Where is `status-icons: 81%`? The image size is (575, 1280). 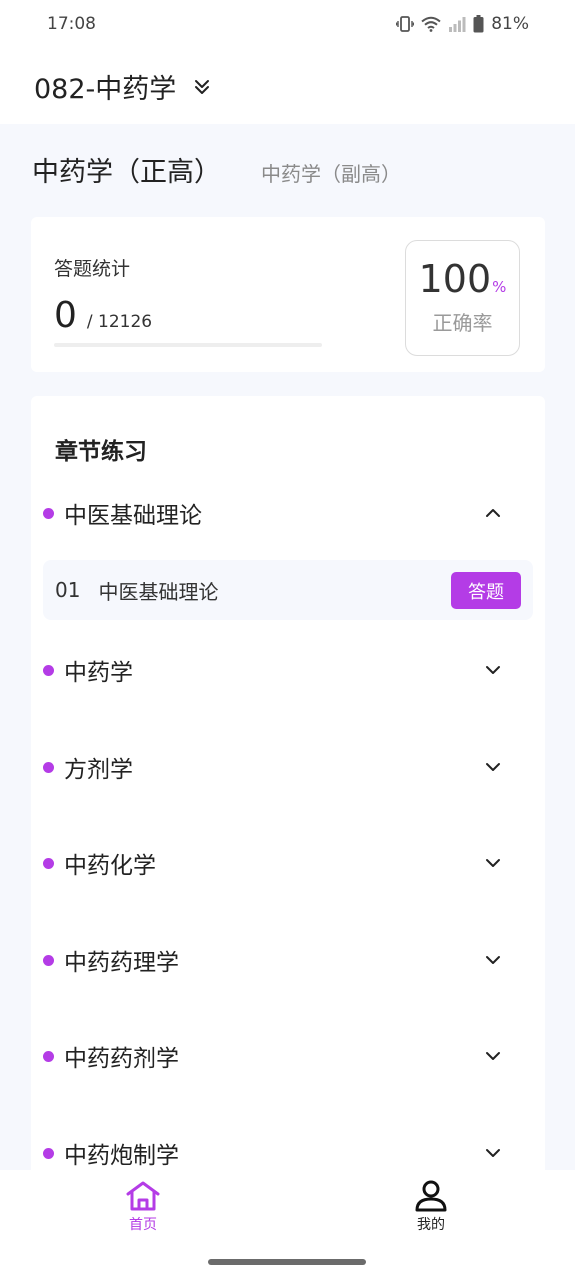 status-icons: 81% is located at coordinates (462, 24).